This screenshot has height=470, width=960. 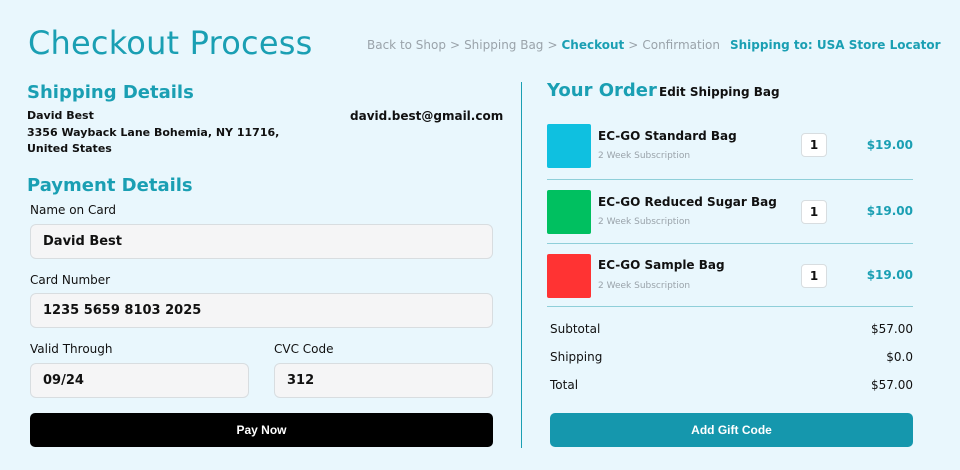 I want to click on product-thumbnail-sample, so click(x=569, y=276).